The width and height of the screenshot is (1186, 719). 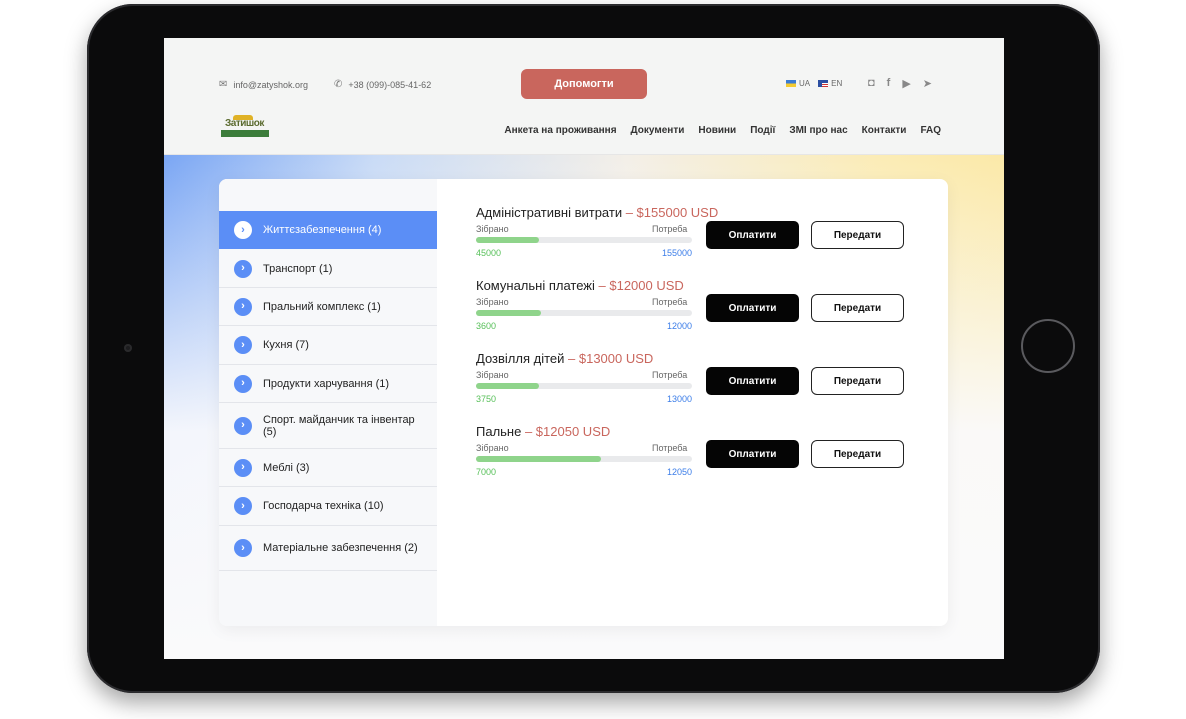 What do you see at coordinates (340, 548) in the screenshot?
I see `sidebar-item-label: Матеріальне забезпечення (2)` at bounding box center [340, 548].